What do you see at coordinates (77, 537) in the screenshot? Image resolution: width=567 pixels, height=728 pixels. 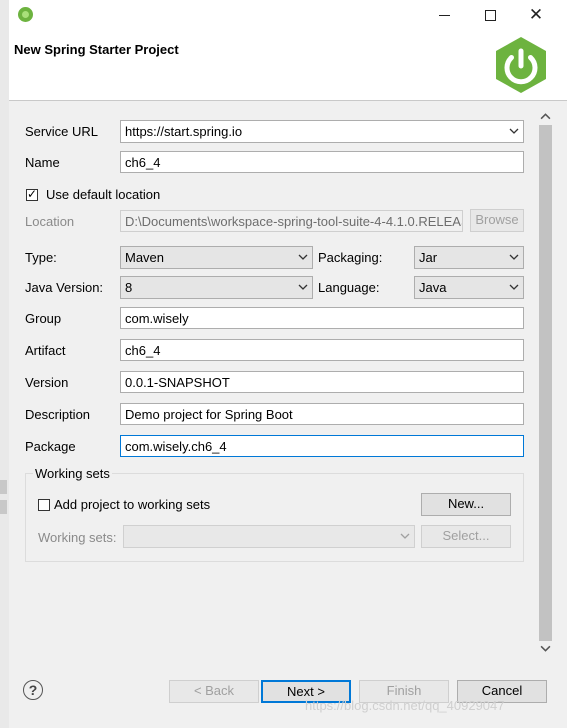 I see `working-sets-label: Working sets:` at bounding box center [77, 537].